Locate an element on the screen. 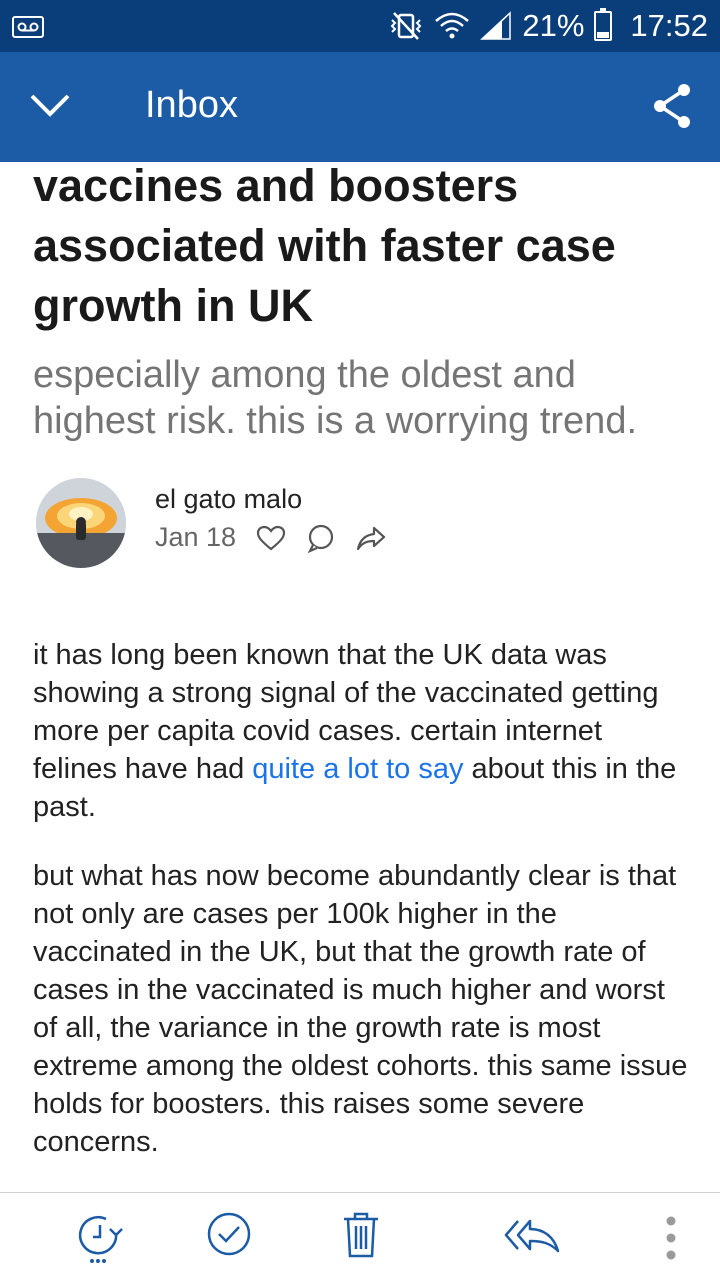 Image resolution: width=720 pixels, height=1281 pixels. bottom-toolbar is located at coordinates (360, 1236).